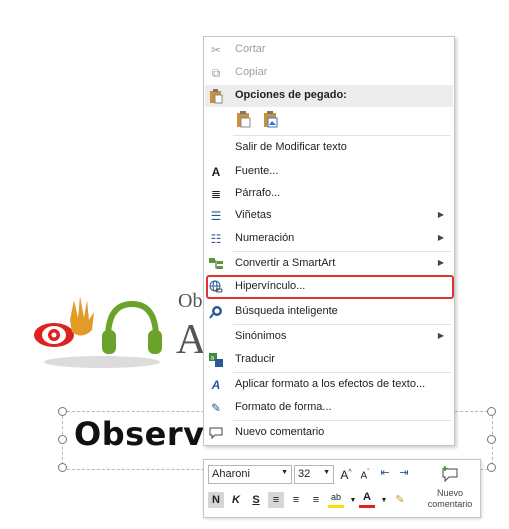 Image resolution: width=509 pixels, height=529 pixels. Describe the element at coordinates (400, 500) in the screenshot. I see `format-painter-icon: ✎` at that location.